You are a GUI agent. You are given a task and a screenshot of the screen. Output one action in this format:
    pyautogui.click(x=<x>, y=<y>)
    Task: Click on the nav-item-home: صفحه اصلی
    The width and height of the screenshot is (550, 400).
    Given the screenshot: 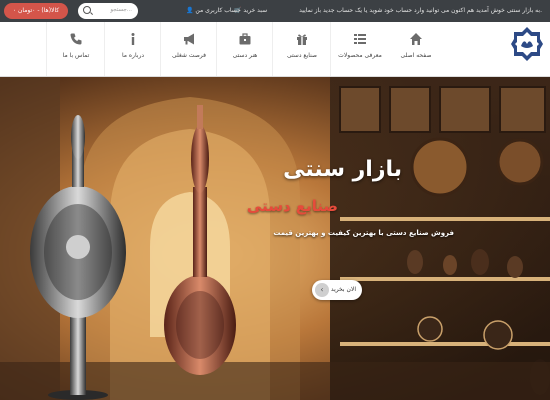 What is the action you would take?
    pyautogui.click(x=416, y=49)
    